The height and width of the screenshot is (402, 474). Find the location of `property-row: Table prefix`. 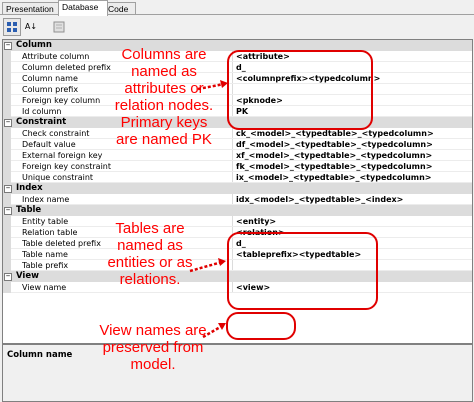

property-row: Table prefix is located at coordinates (237, 265).